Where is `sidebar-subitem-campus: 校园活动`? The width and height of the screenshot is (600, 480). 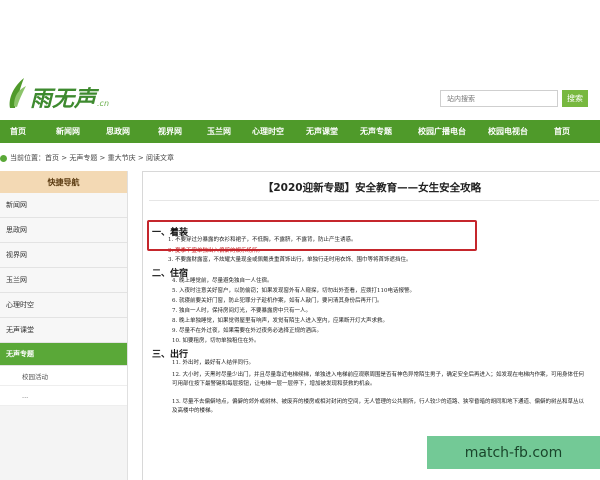 sidebar-subitem-campus: 校园活动 is located at coordinates (63, 376).